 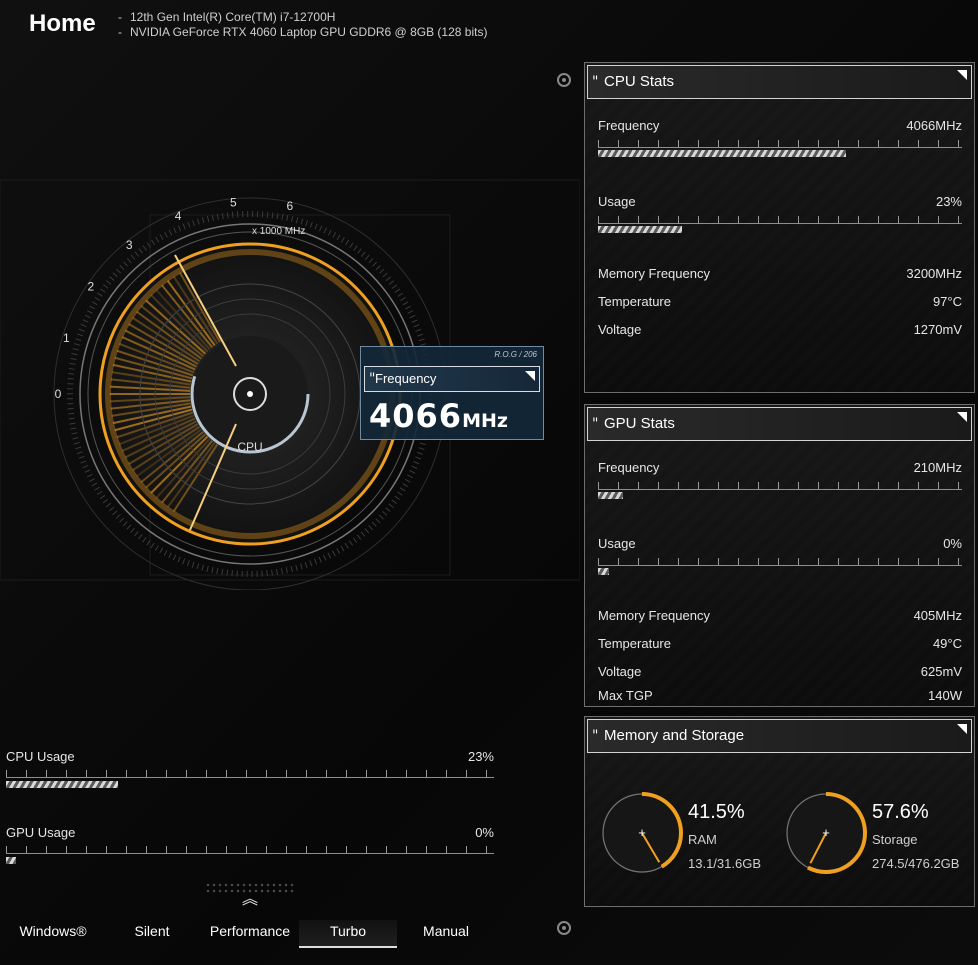 I want to click on ram-ring-gauge: +, so click(x=642, y=833).